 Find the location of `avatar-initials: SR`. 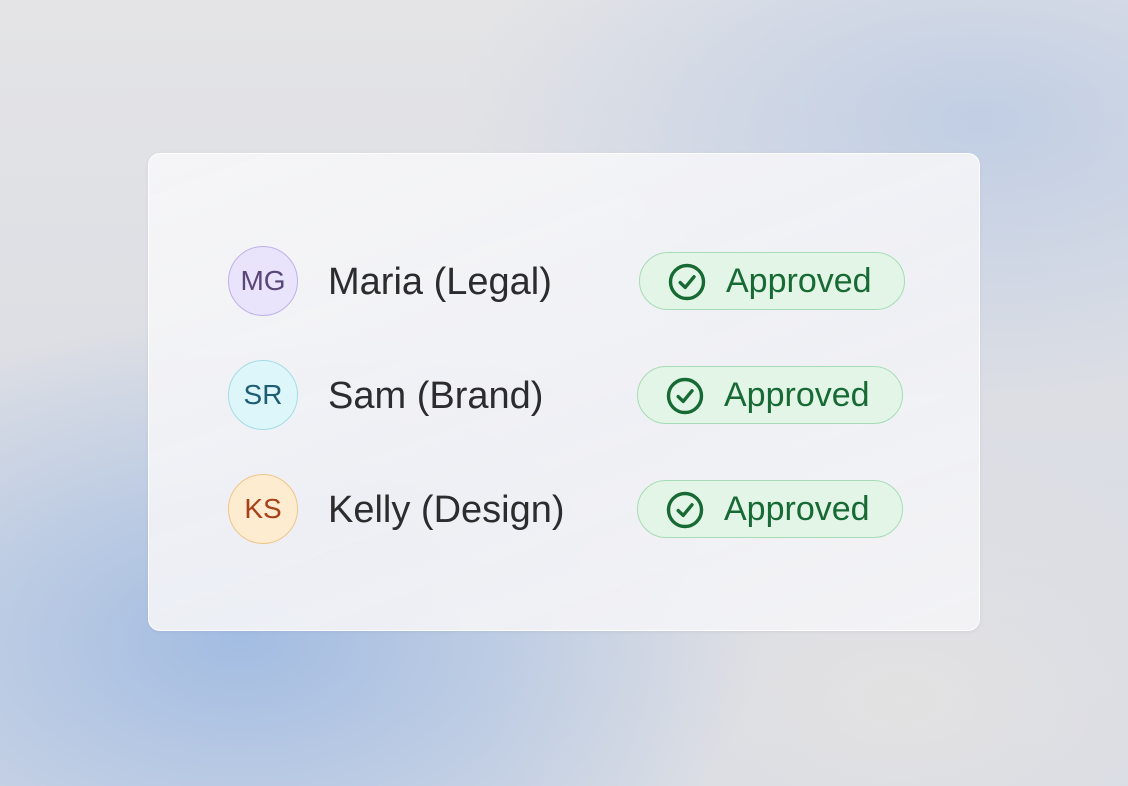

avatar-initials: SR is located at coordinates (263, 394).